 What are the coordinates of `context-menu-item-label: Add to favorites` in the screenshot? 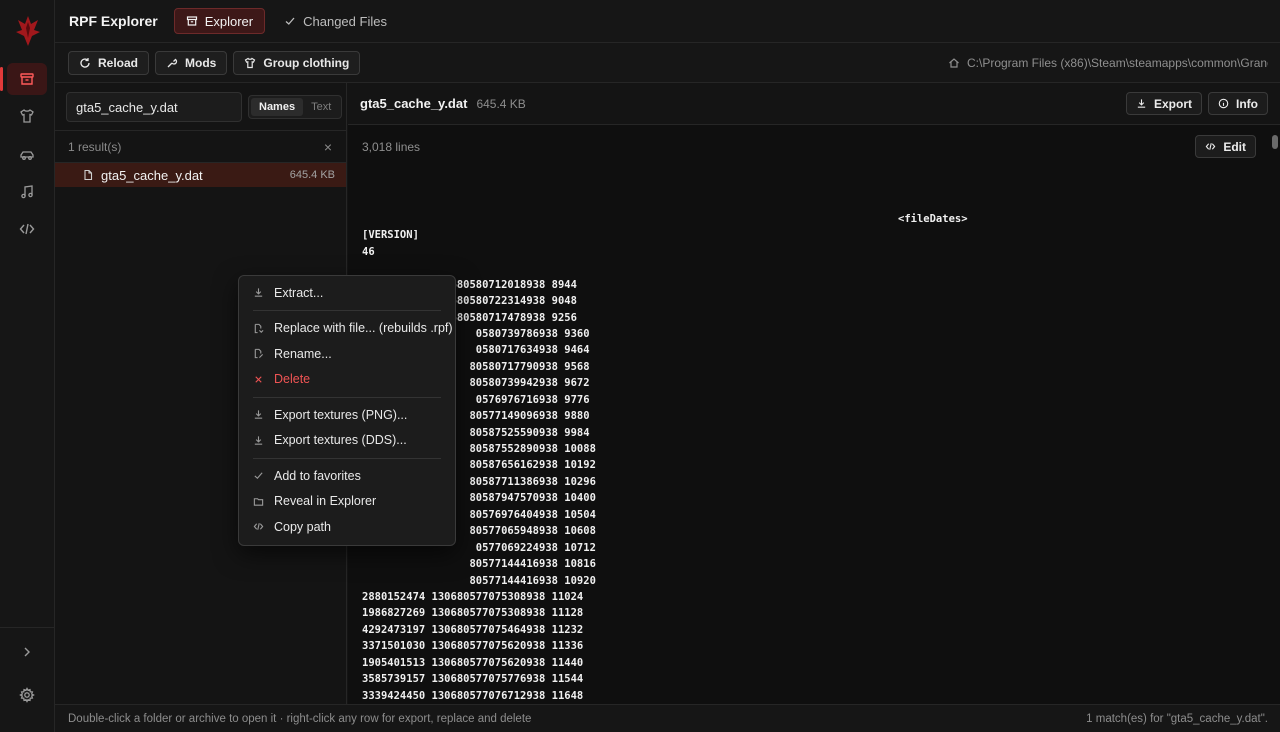 It's located at (317, 475).